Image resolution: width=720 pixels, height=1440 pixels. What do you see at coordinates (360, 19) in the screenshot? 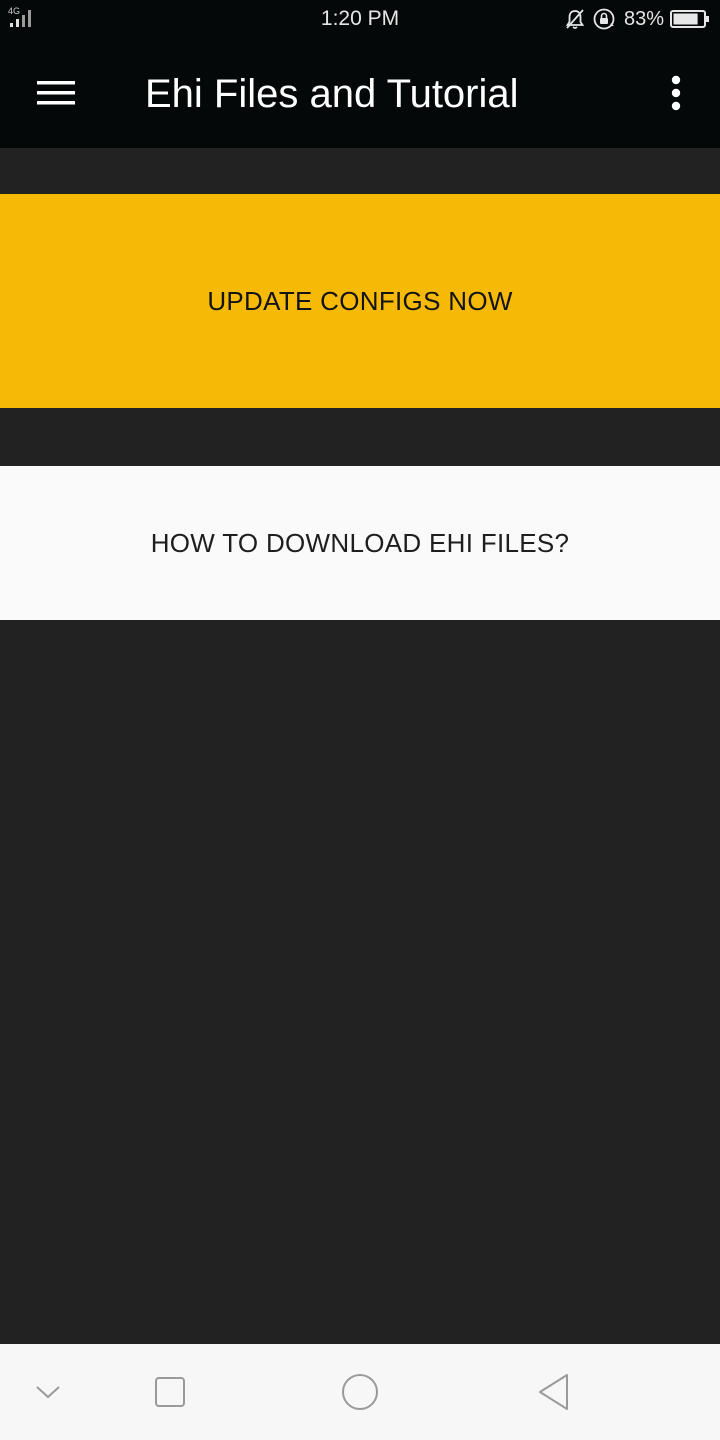
I see `status-bar: 4G 1:20 PM 83%` at bounding box center [360, 19].